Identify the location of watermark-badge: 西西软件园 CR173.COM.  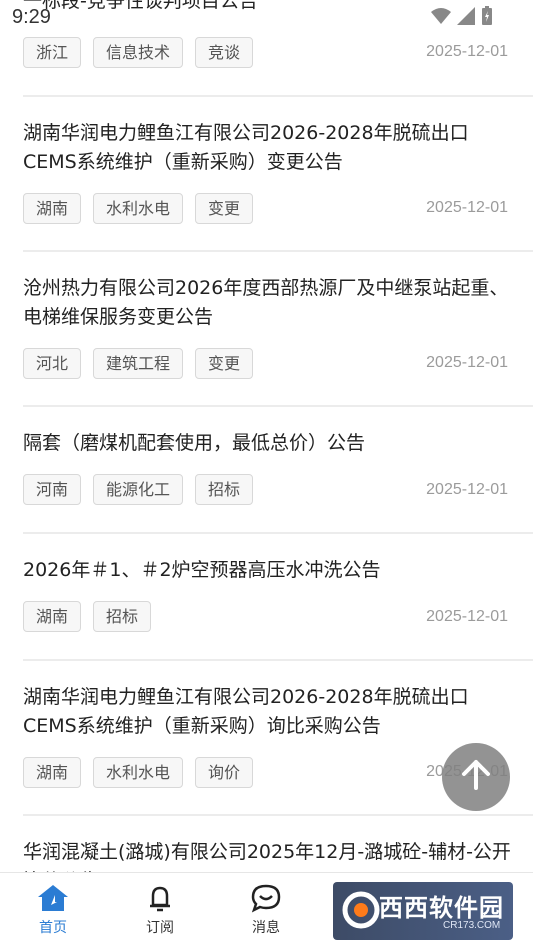
(423, 911).